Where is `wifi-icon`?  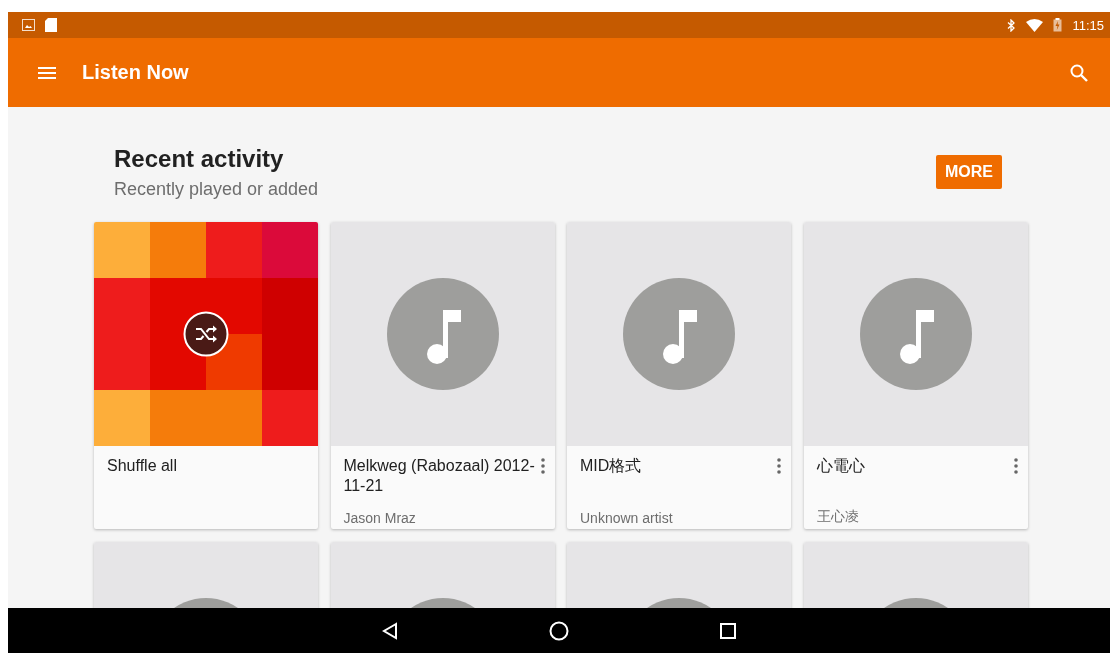
wifi-icon is located at coordinates (1035, 25).